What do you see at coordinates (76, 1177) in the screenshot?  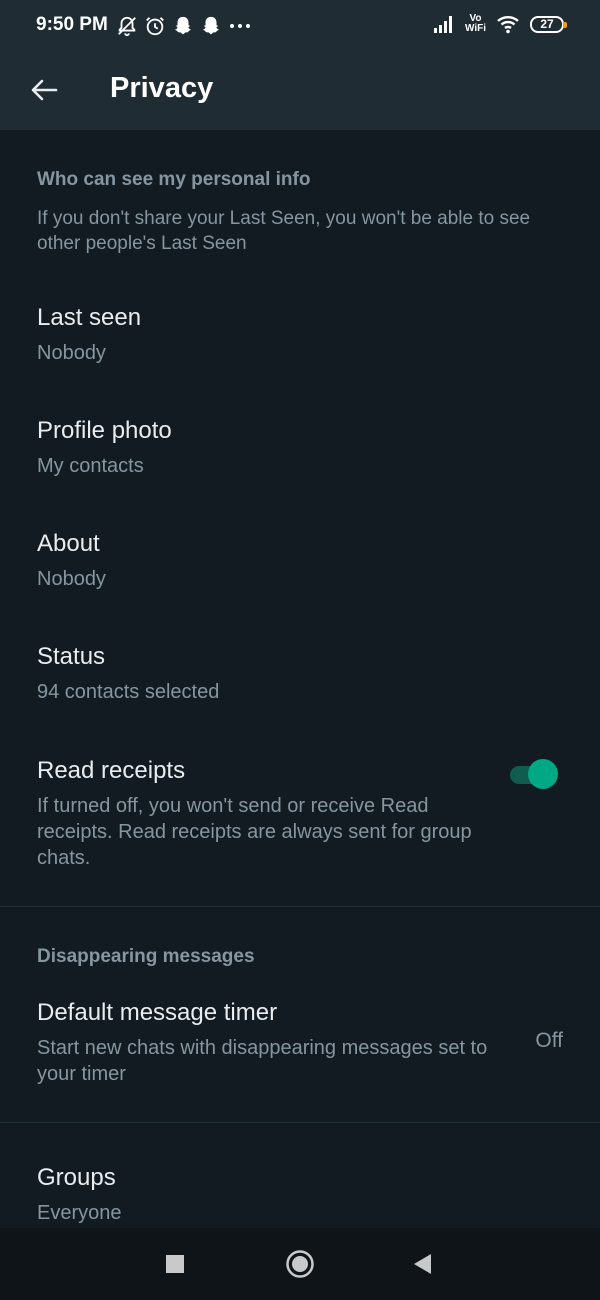 I see `setting-title: Groups` at bounding box center [76, 1177].